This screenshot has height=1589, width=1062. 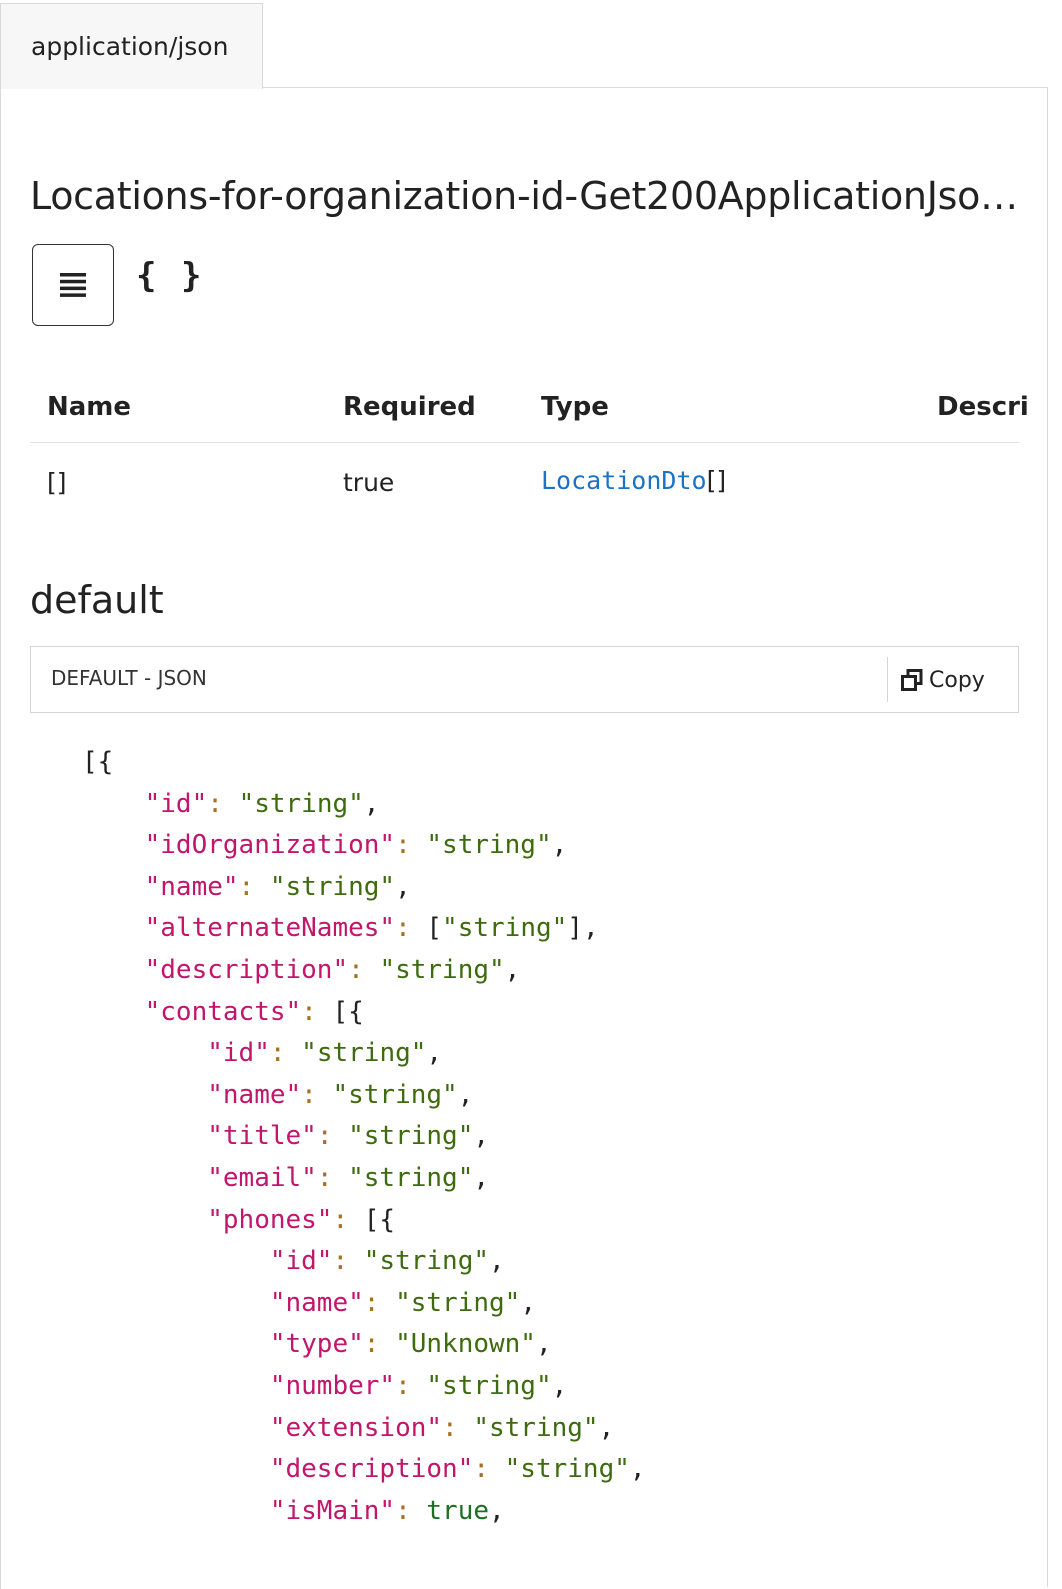 I want to click on json-value: true, so click(x=458, y=1510).